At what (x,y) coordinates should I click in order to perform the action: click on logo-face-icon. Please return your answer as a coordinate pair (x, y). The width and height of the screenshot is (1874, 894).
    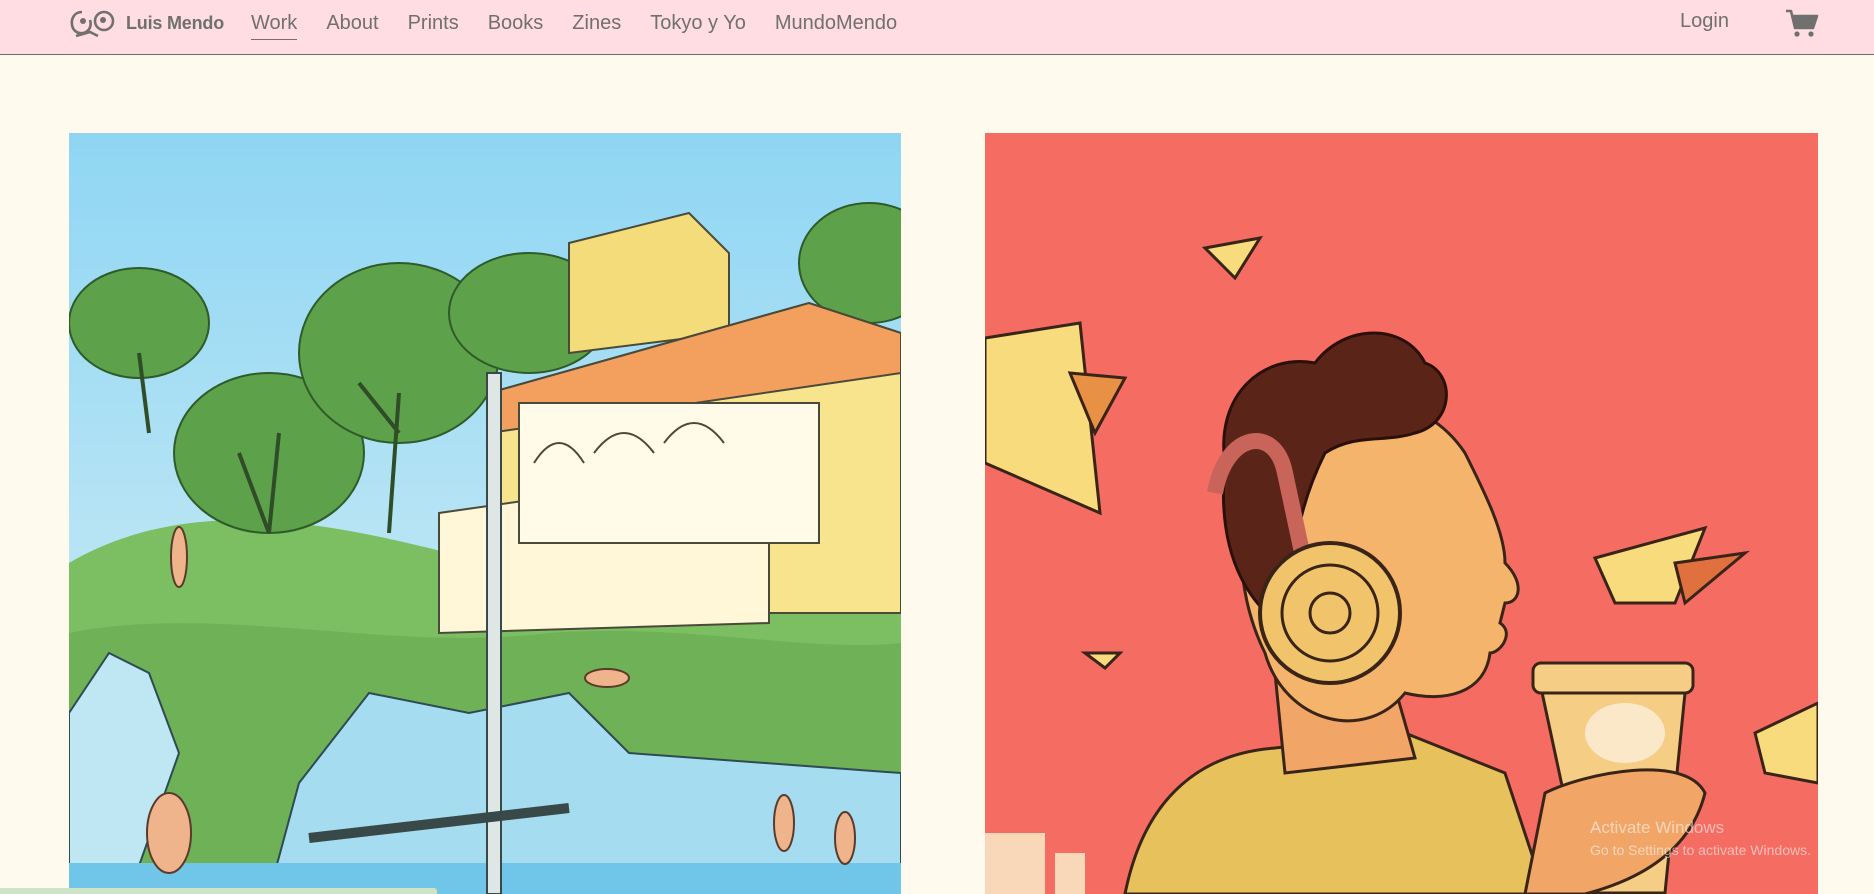
    Looking at the image, I should click on (92, 24).